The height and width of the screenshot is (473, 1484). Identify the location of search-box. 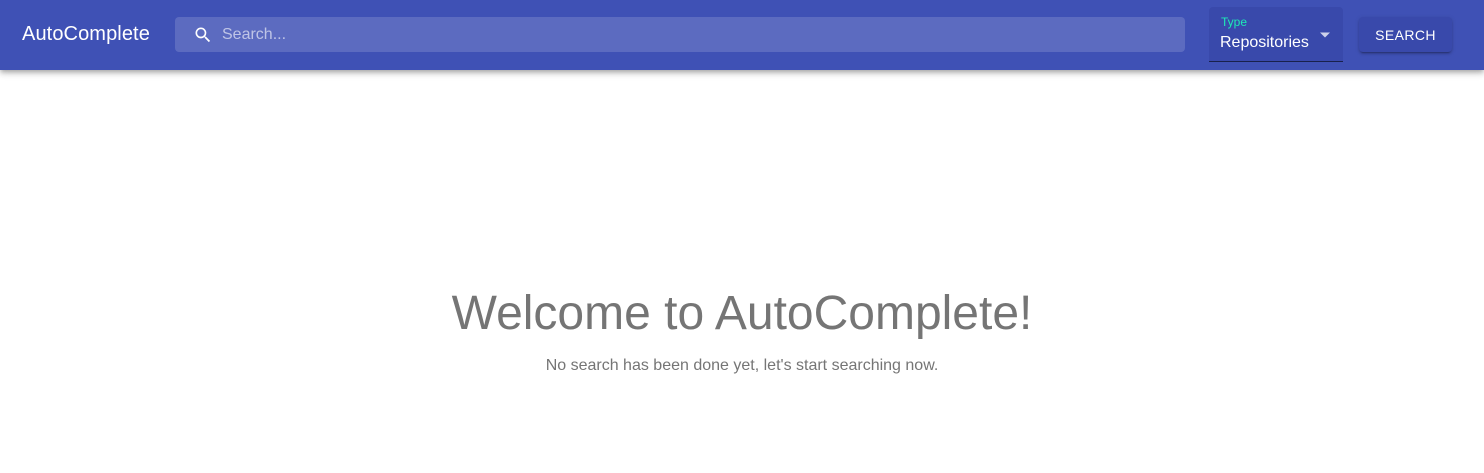
(680, 34).